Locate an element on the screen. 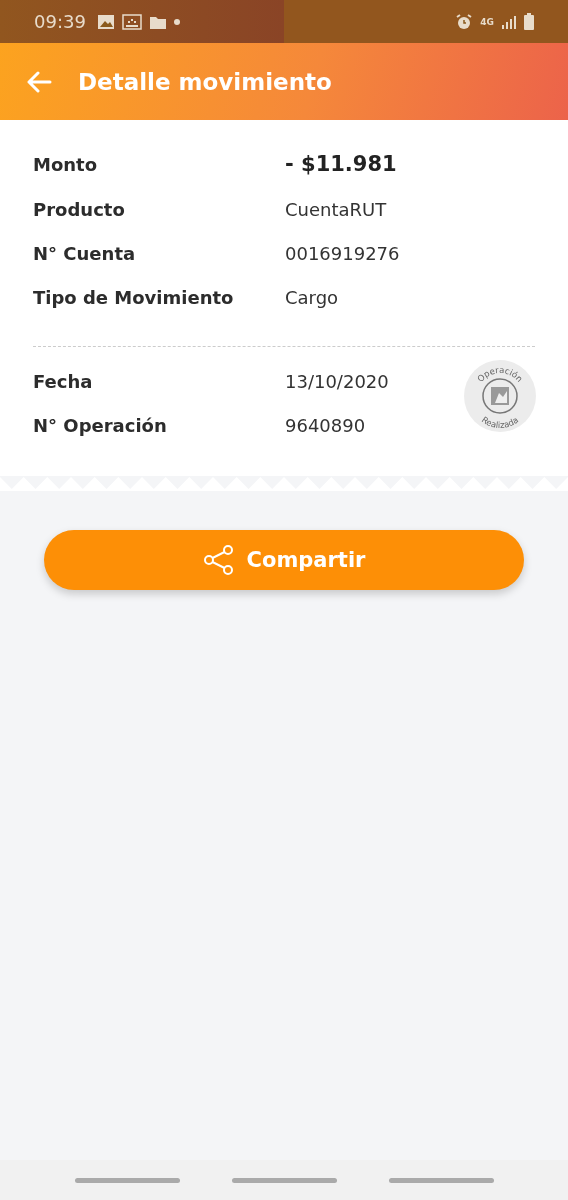 The width and height of the screenshot is (568, 1200). field-label: N° Cuenta is located at coordinates (85, 253).